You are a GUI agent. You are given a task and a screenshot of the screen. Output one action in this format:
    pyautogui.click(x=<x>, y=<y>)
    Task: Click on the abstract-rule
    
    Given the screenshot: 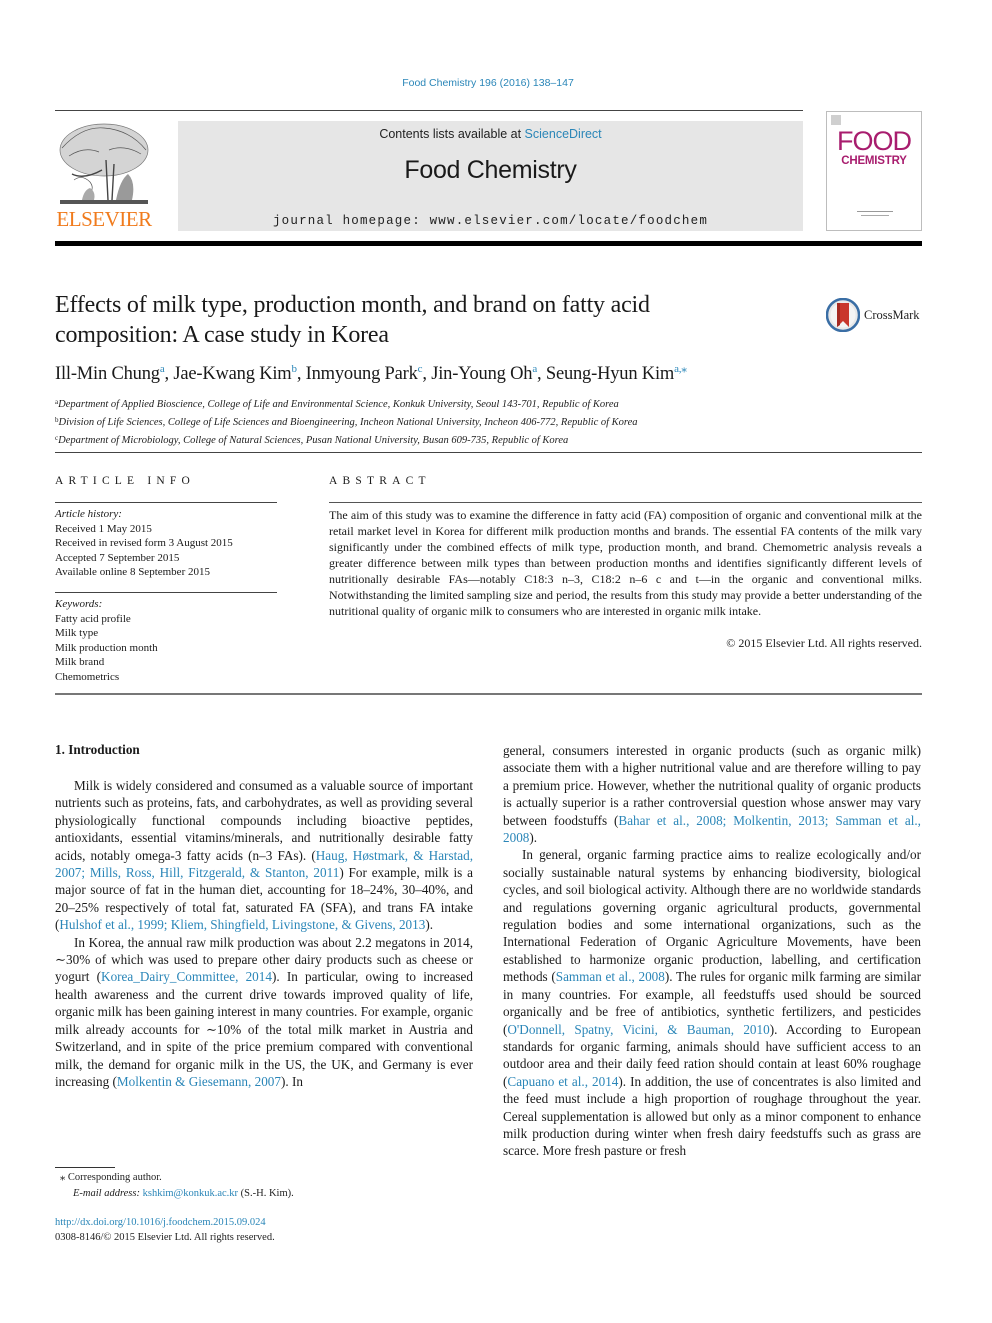 What is the action you would take?
    pyautogui.click(x=625, y=502)
    